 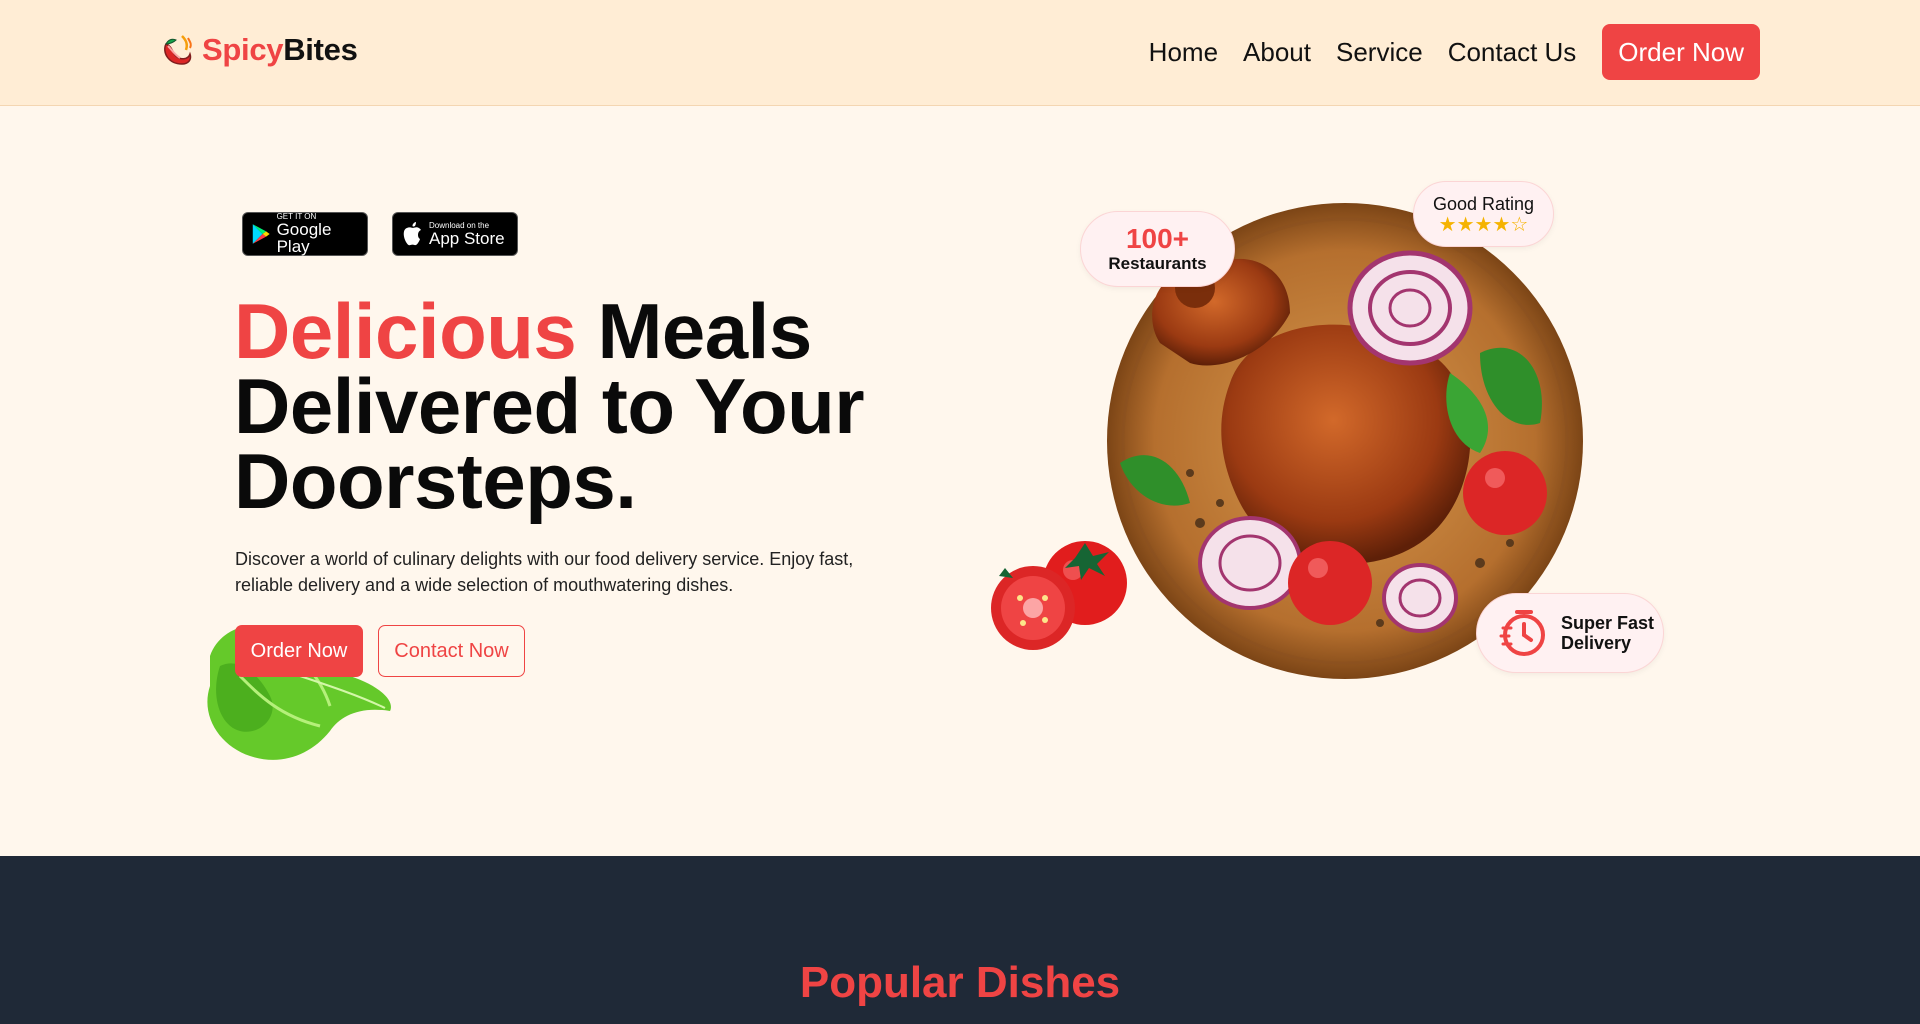 What do you see at coordinates (435, 481) in the screenshot?
I see `headline-line-3: Doorsteps.` at bounding box center [435, 481].